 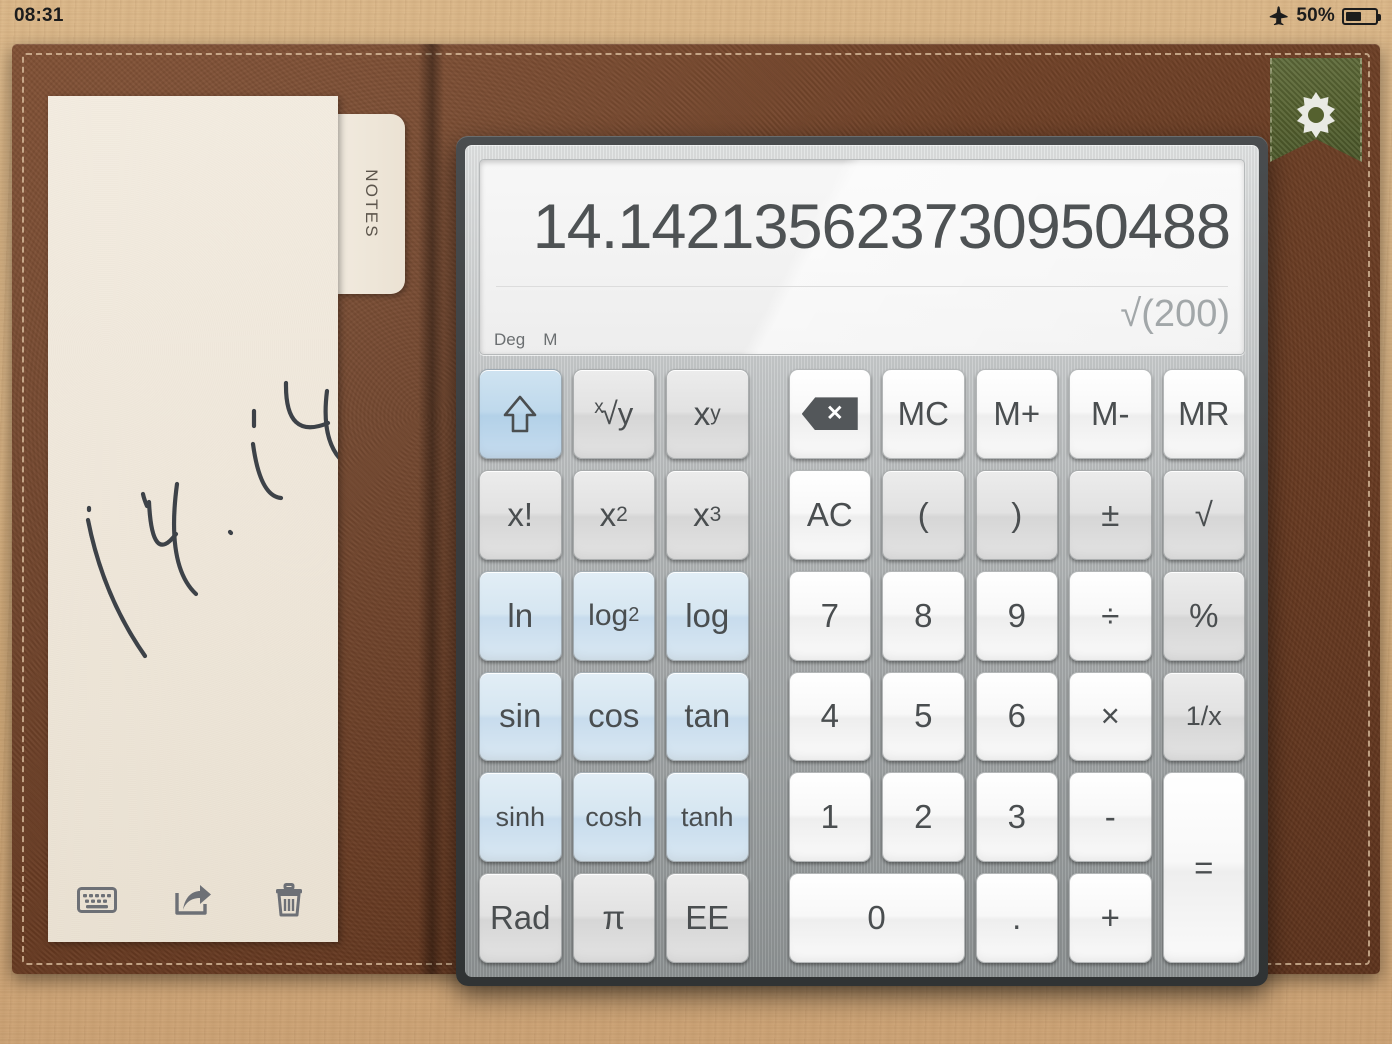 I want to click on key-7: 7, so click(x=829, y=615).